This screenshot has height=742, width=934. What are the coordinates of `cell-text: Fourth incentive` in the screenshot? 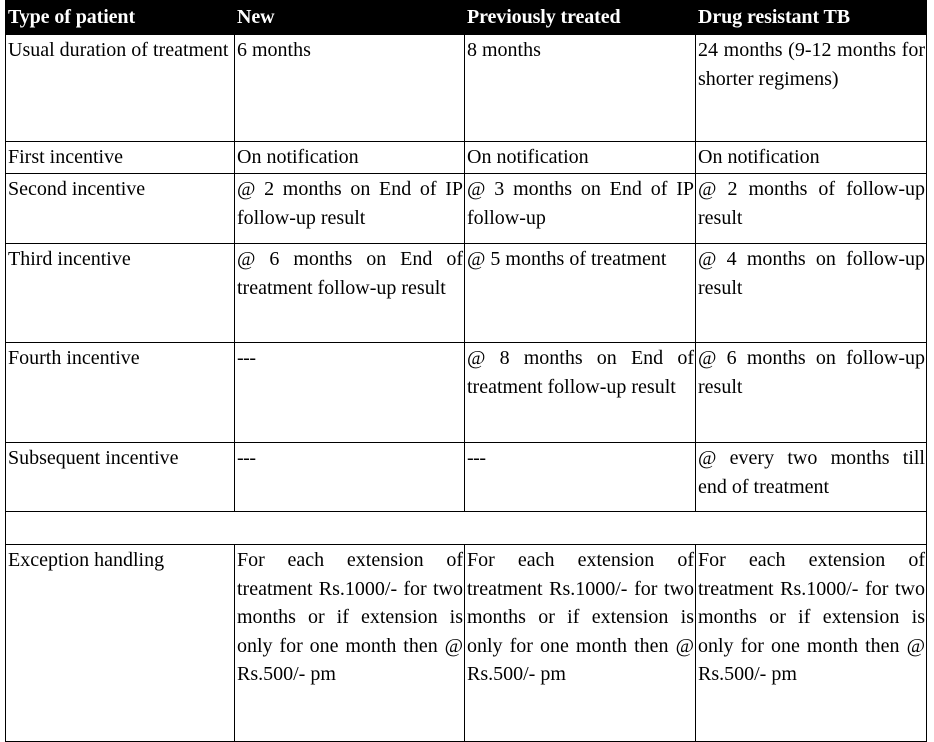 It's located at (74, 358).